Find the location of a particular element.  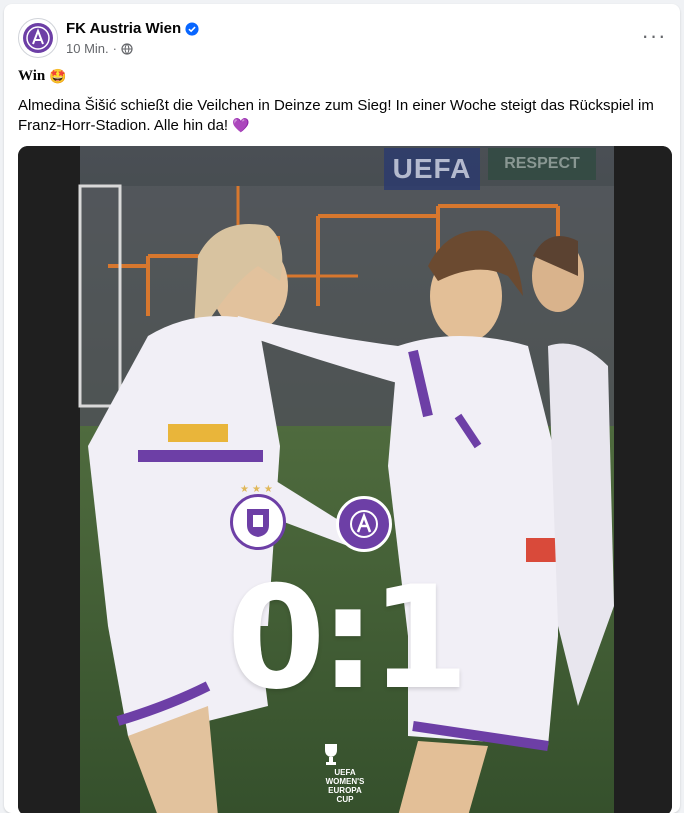

club-crest-icon is located at coordinates (38, 38).